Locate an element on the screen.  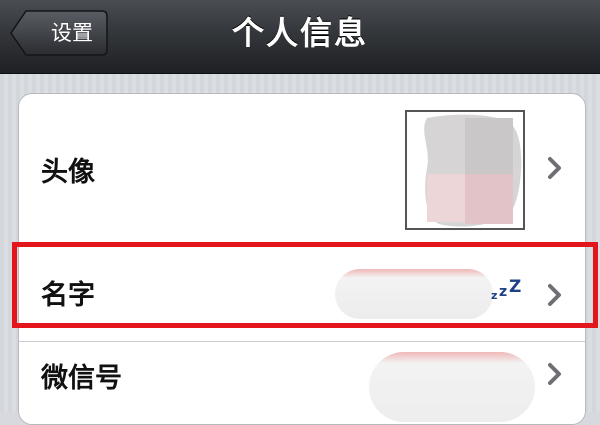
avatar-label: 头像 is located at coordinates (68, 172).